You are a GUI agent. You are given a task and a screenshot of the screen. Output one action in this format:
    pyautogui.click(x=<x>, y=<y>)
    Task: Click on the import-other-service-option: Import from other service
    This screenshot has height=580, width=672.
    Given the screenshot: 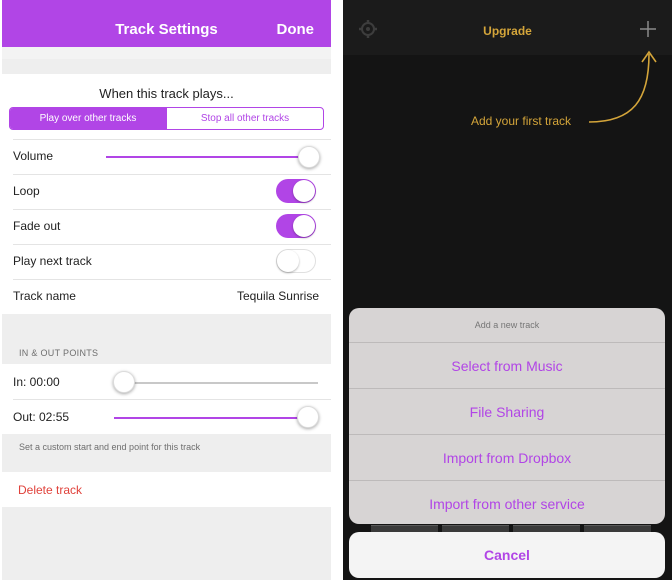 What is the action you would take?
    pyautogui.click(x=507, y=502)
    